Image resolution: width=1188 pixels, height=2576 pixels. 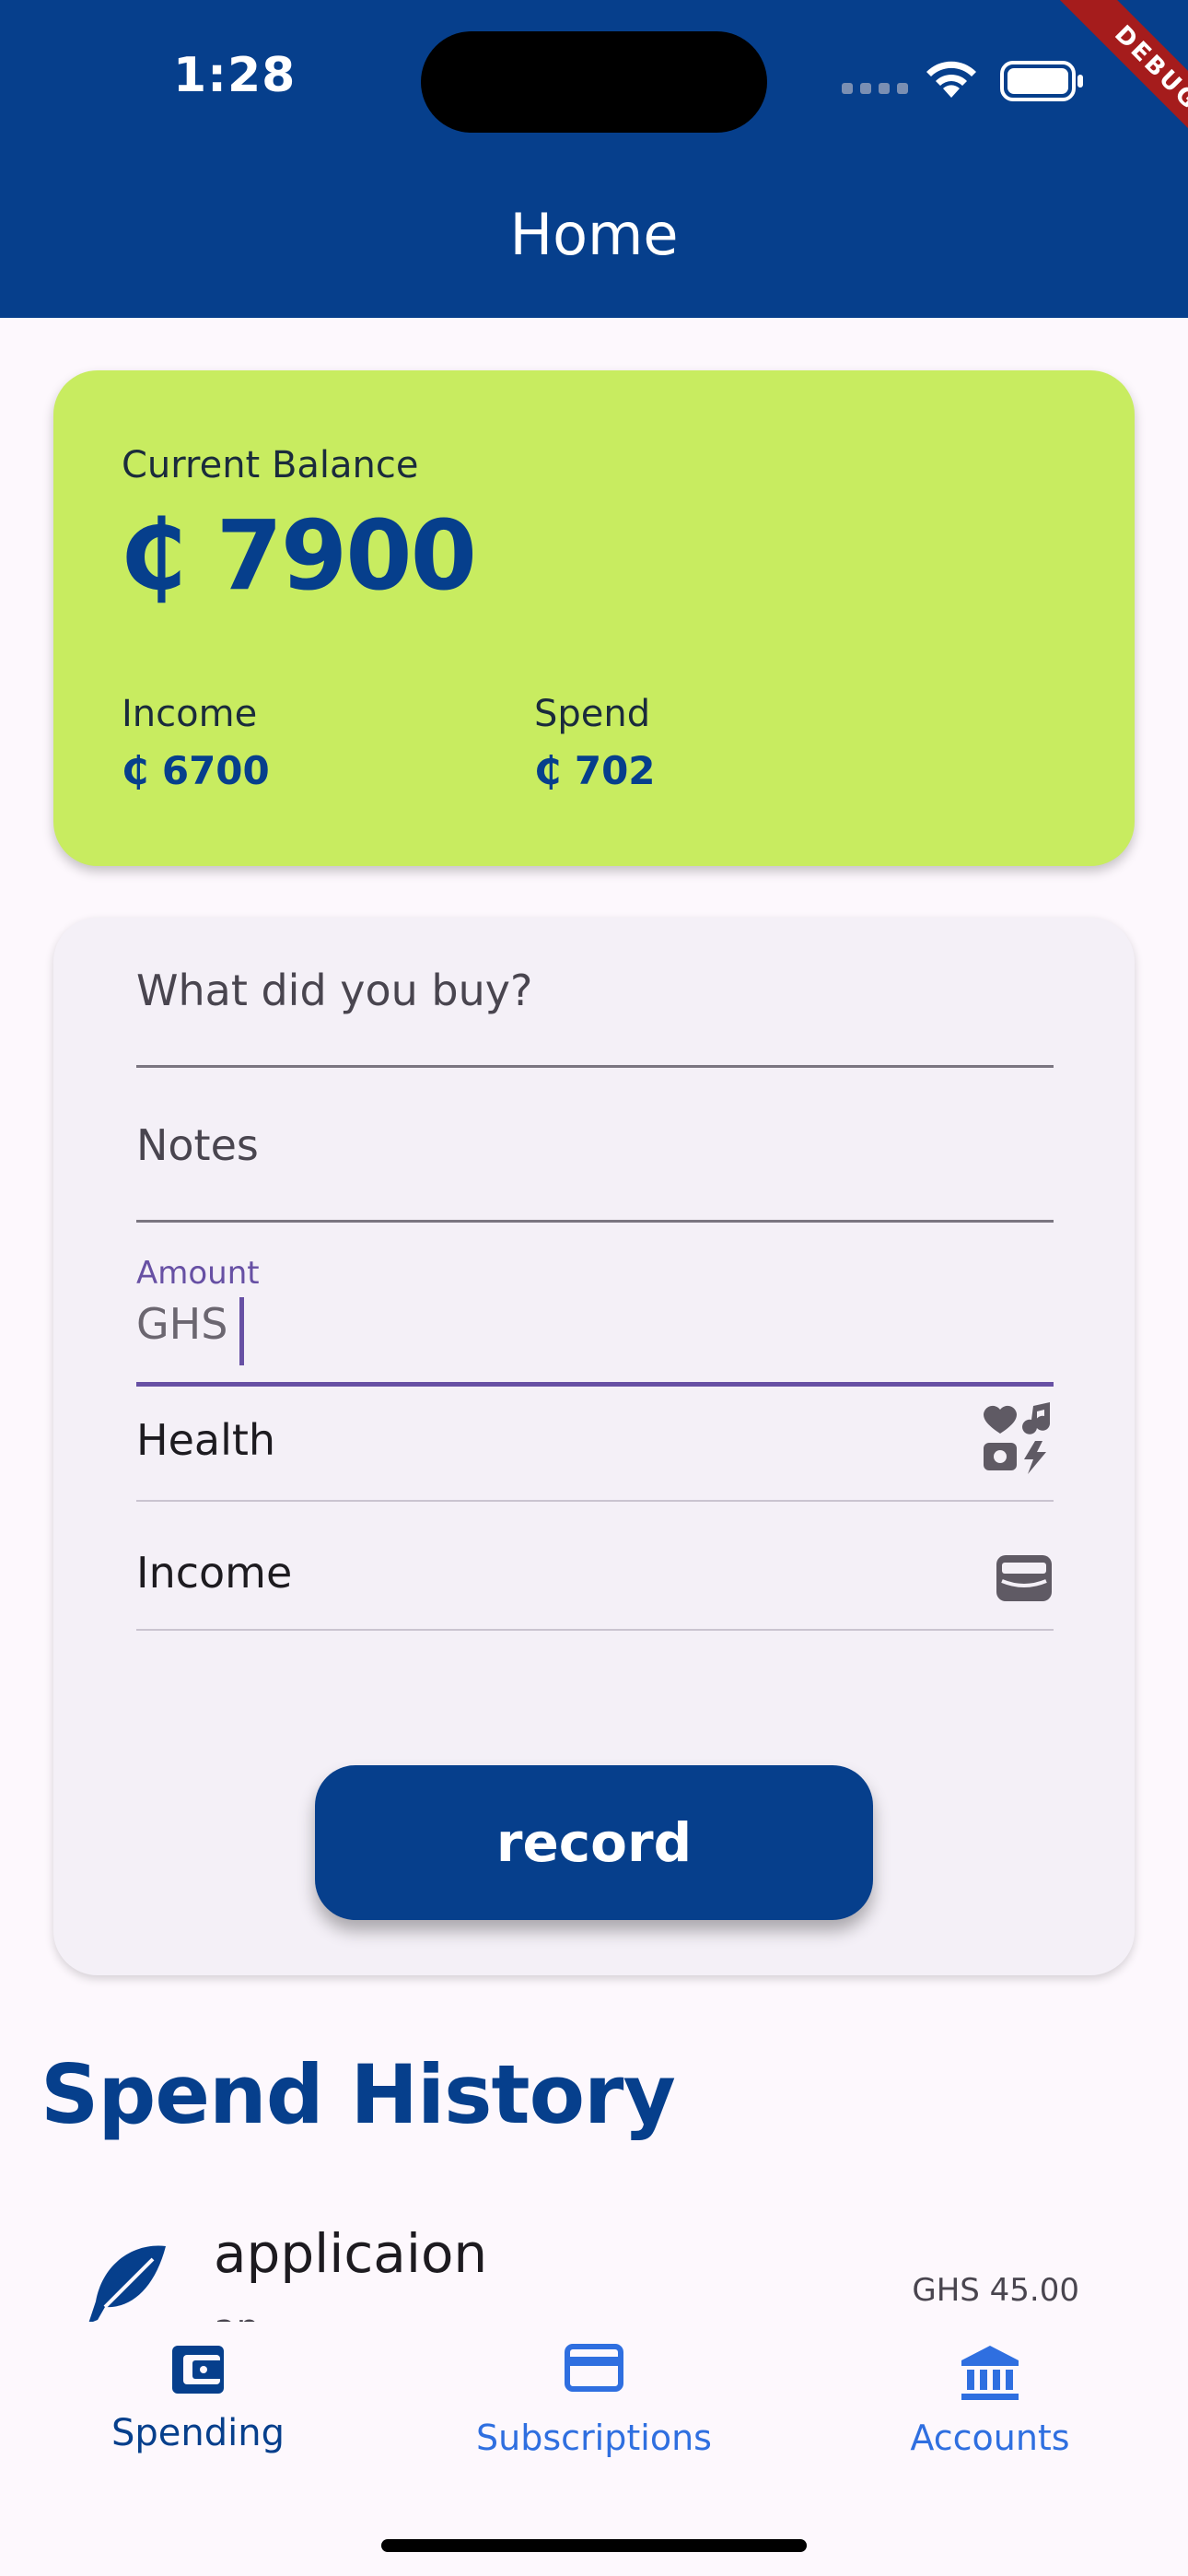 What do you see at coordinates (595, 1566) in the screenshot?
I see `type-select: Income` at bounding box center [595, 1566].